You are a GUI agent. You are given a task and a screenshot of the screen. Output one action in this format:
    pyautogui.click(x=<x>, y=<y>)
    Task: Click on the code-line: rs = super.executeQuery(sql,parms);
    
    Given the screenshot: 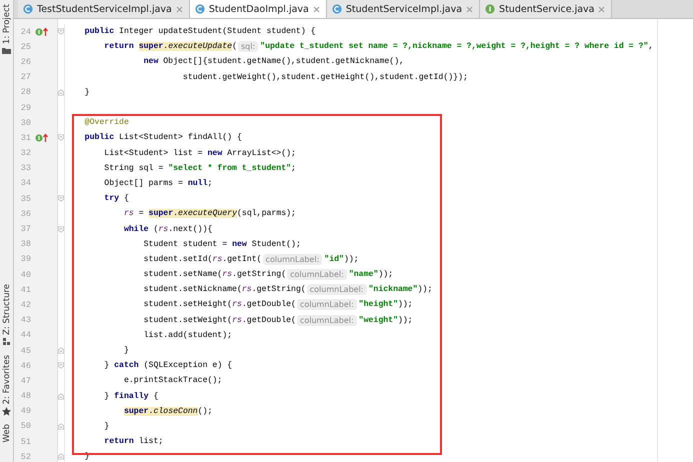 What is the action you would take?
    pyautogui.click(x=209, y=214)
    